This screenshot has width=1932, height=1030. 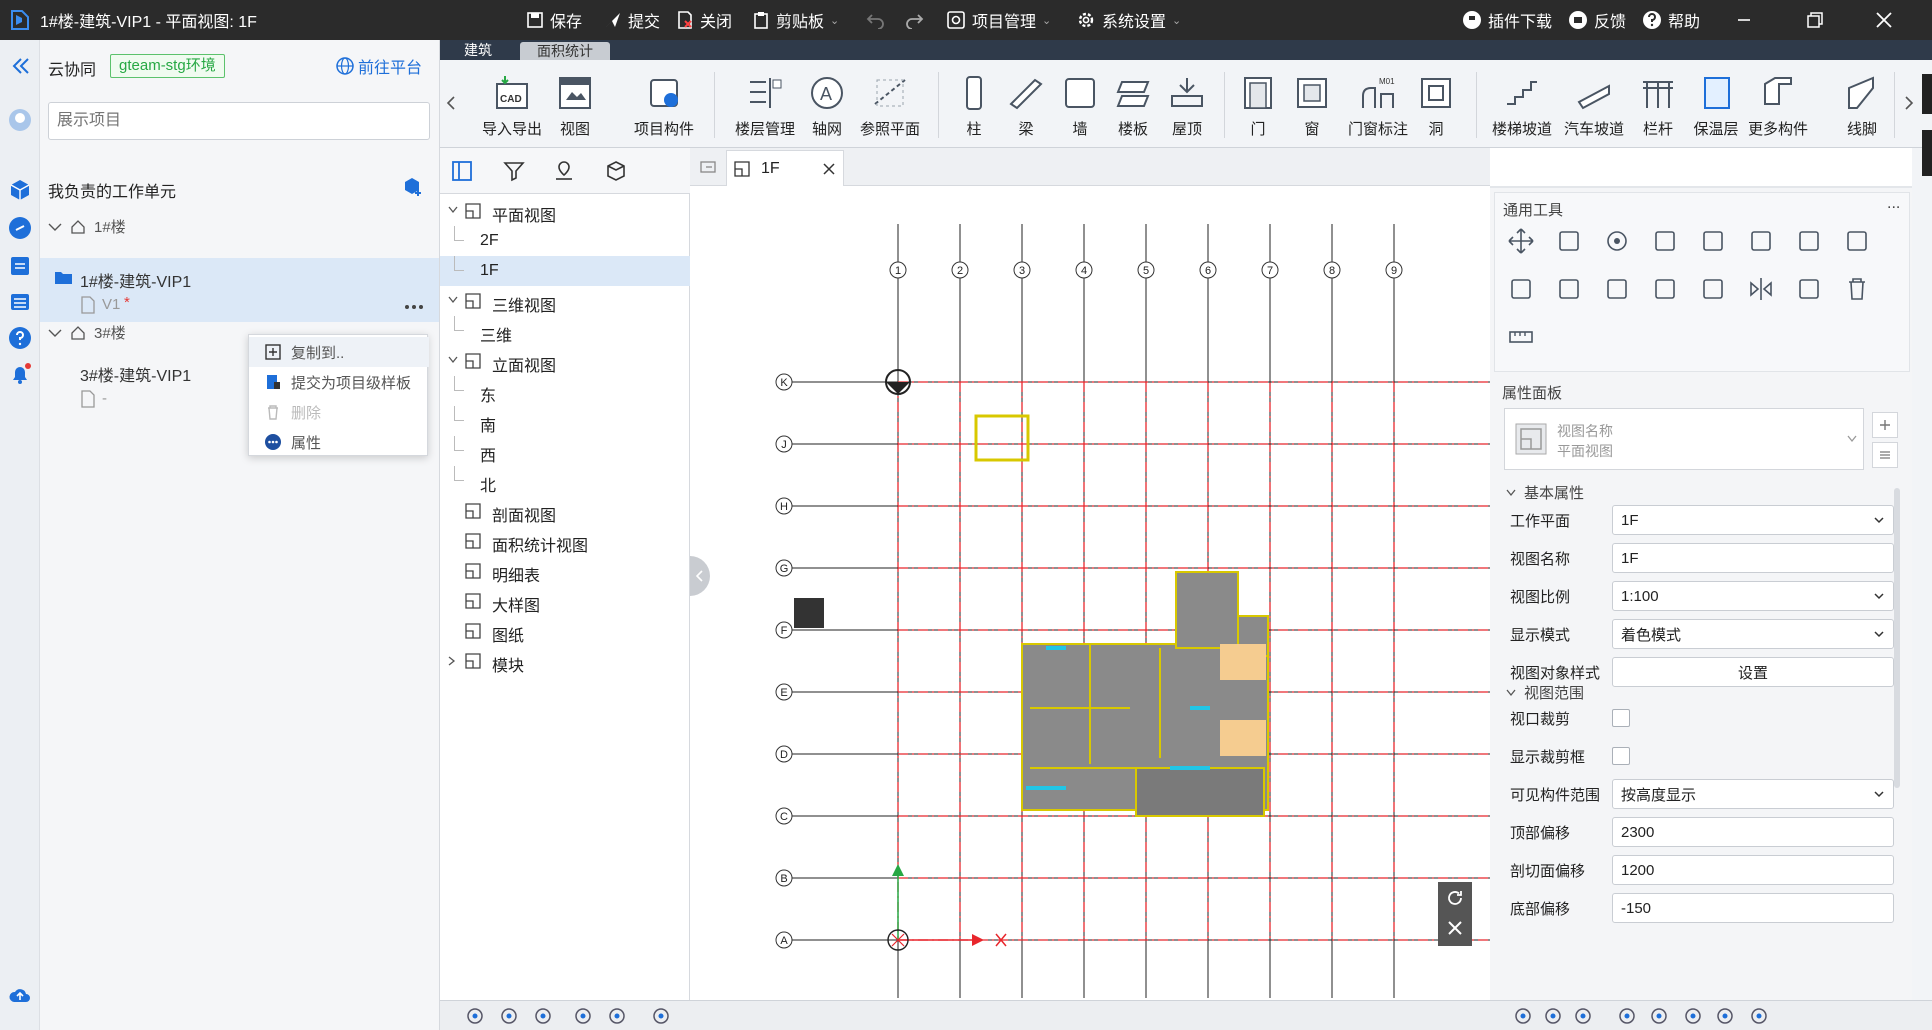 What do you see at coordinates (1665, 289) in the screenshot?
I see `snap-tool-icon` at bounding box center [1665, 289].